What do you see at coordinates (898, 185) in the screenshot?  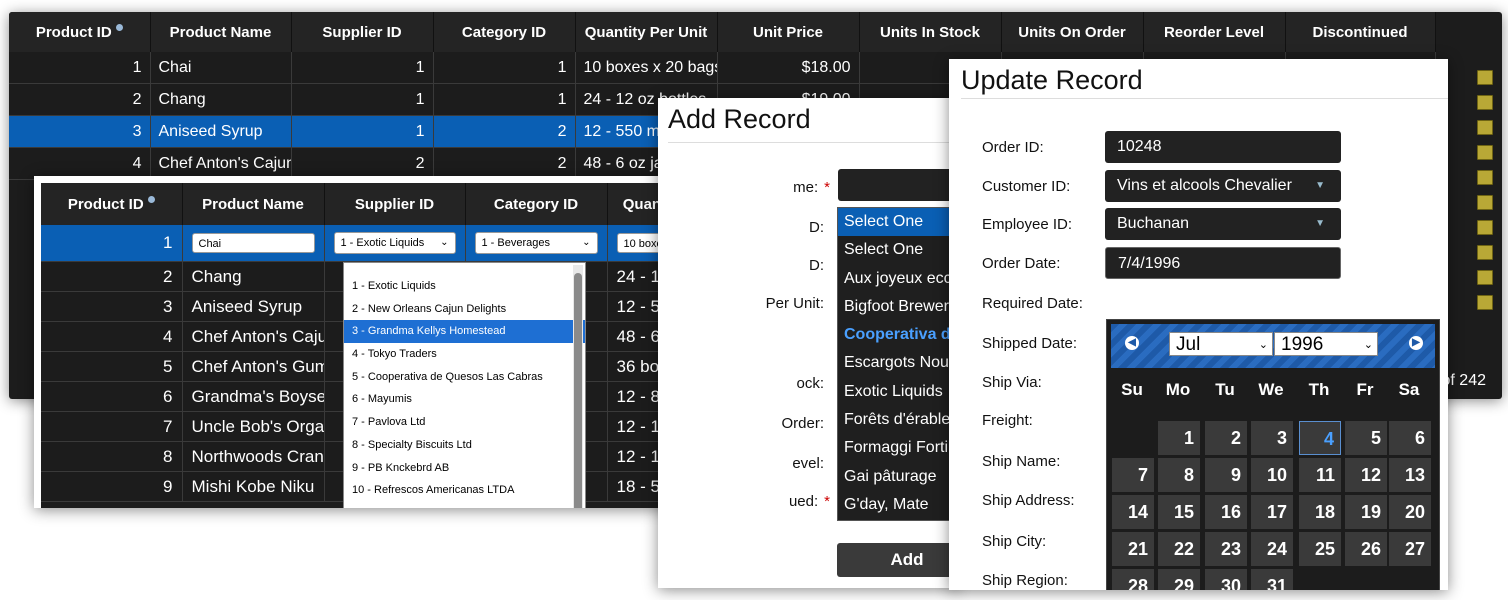 I see `product-name-field` at bounding box center [898, 185].